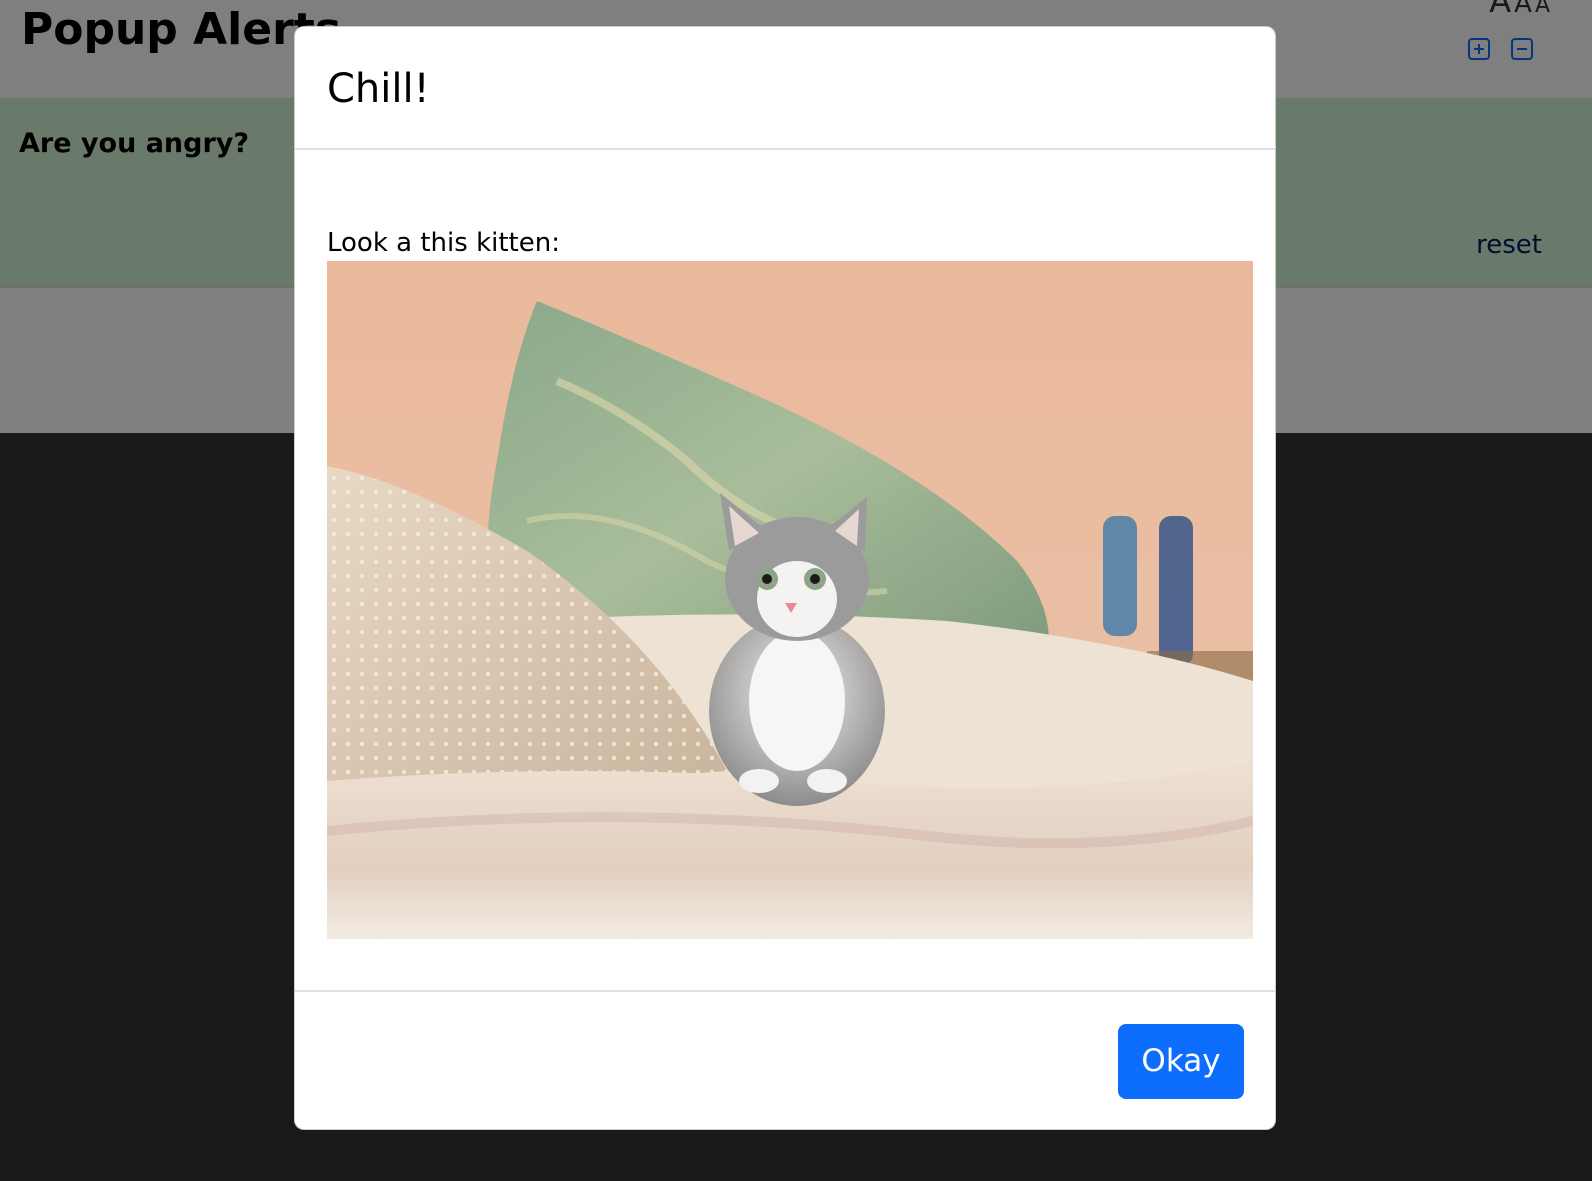 Image resolution: width=1592 pixels, height=1181 pixels. What do you see at coordinates (785, 88) in the screenshot?
I see `modal-header: Chill!` at bounding box center [785, 88].